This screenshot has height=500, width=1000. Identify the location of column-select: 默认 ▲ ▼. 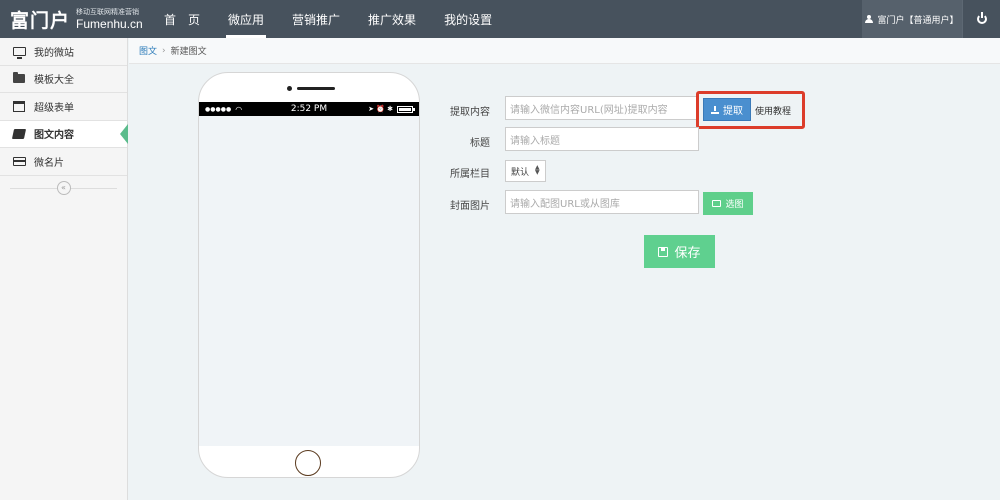
(525, 171).